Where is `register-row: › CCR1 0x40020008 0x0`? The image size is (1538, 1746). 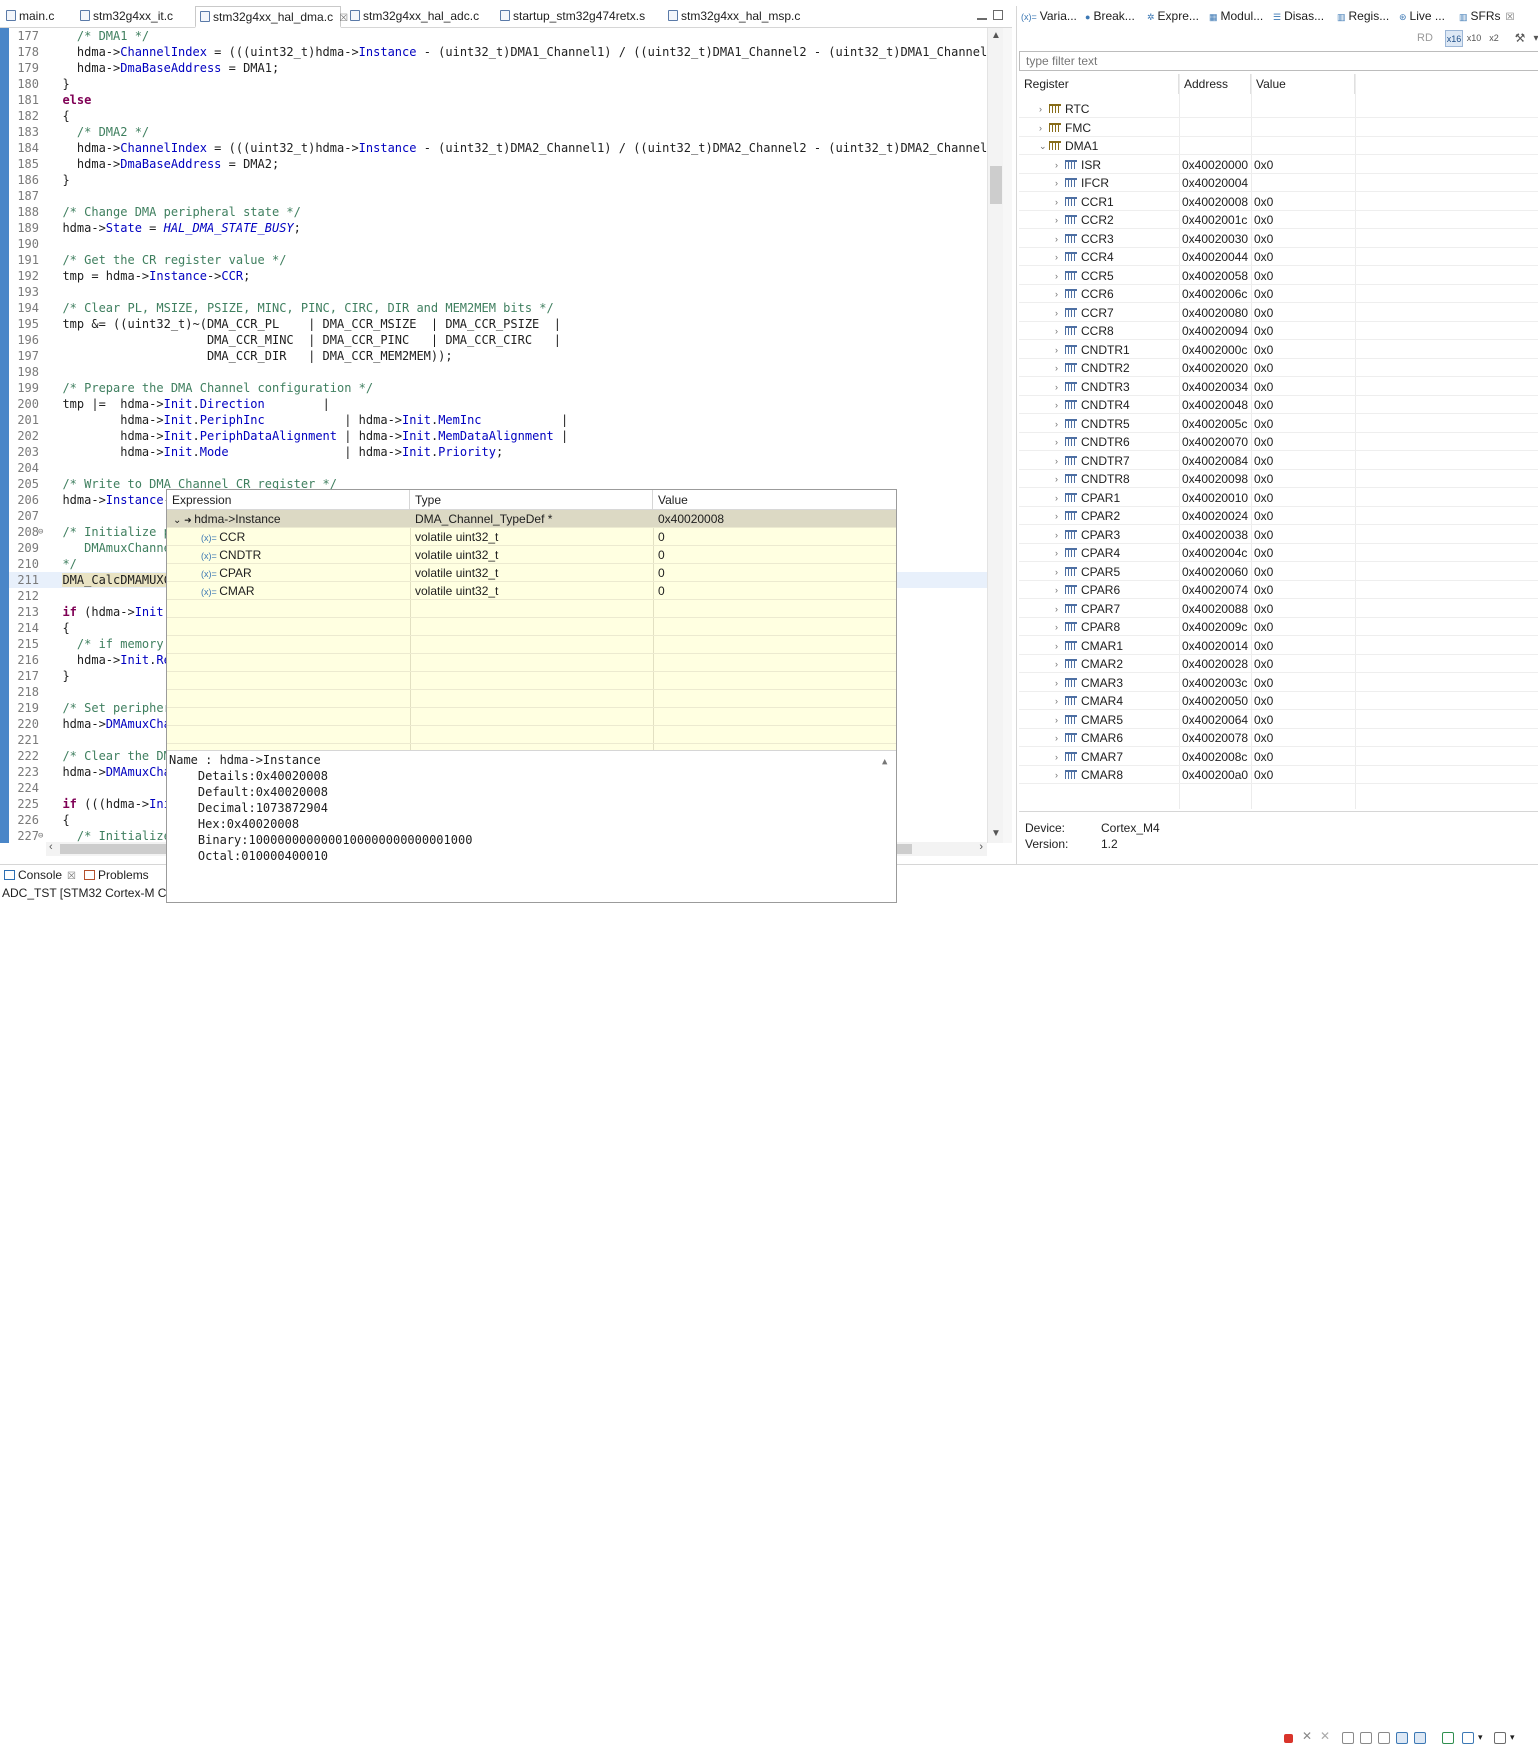 register-row: › CCR1 0x40020008 0x0 is located at coordinates (1278, 202).